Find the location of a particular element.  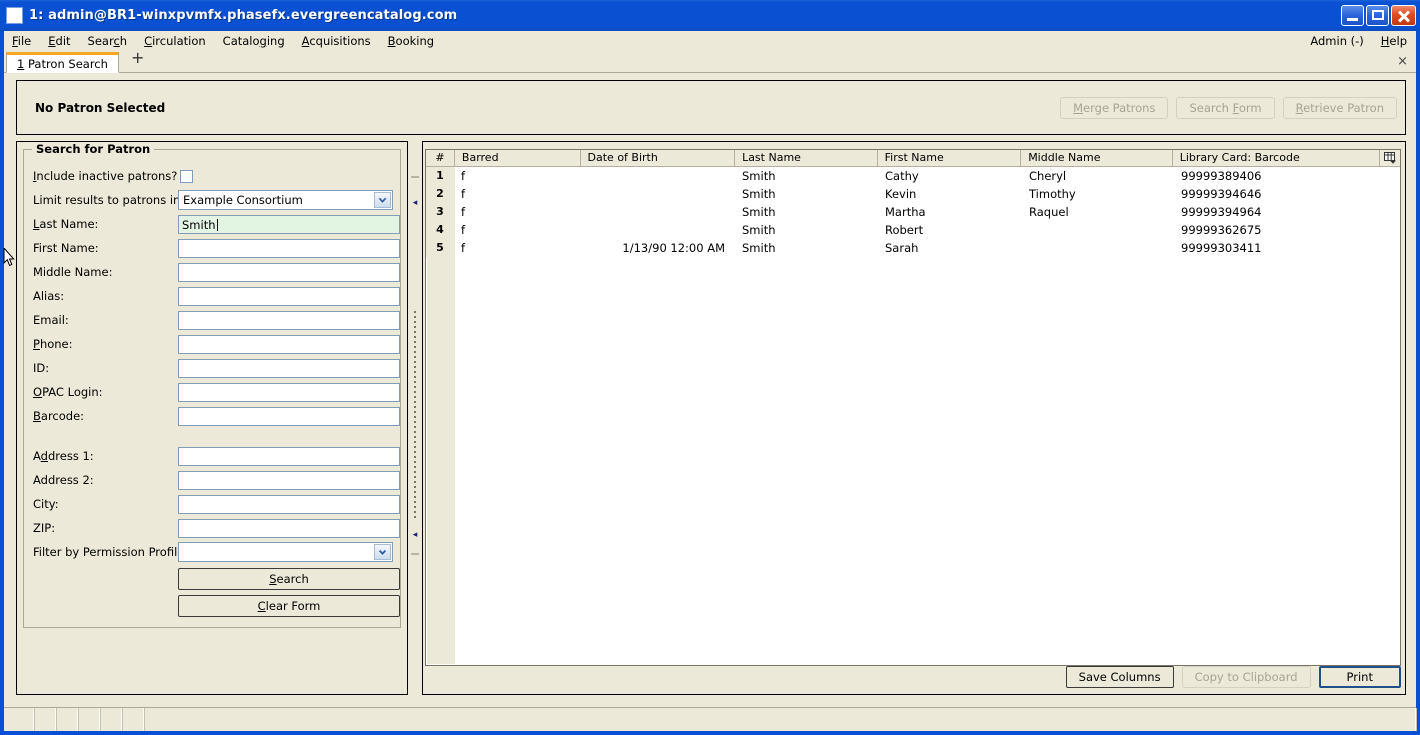

menu-help: Help is located at coordinates (1394, 41).